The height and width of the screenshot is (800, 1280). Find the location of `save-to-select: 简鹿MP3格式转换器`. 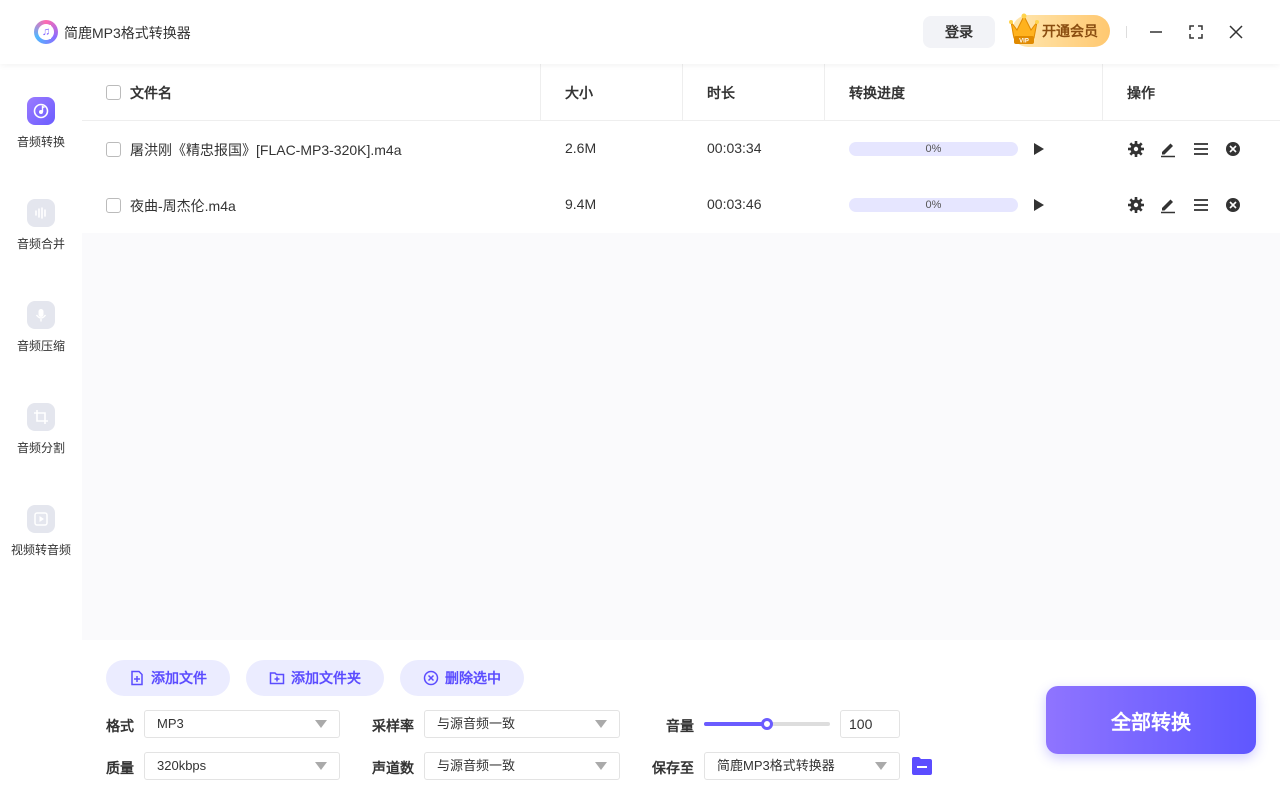

save-to-select: 简鹿MP3格式转换器 is located at coordinates (802, 766).